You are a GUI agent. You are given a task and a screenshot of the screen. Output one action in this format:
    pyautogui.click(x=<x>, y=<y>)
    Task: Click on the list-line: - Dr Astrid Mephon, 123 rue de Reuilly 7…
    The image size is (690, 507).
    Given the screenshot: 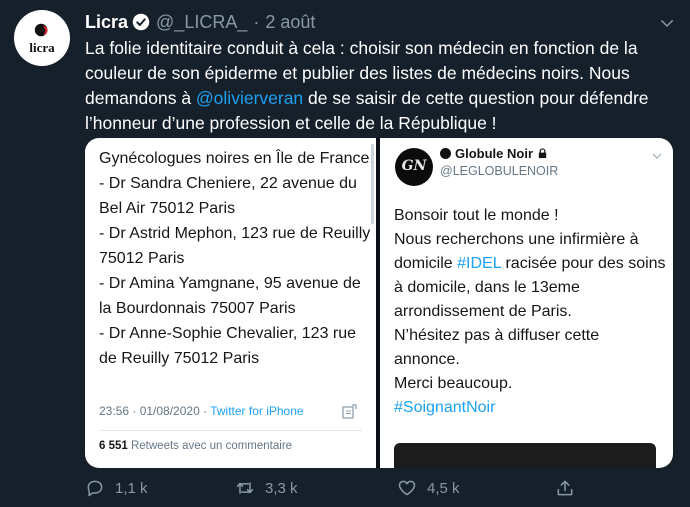 What is the action you would take?
    pyautogui.click(x=235, y=246)
    